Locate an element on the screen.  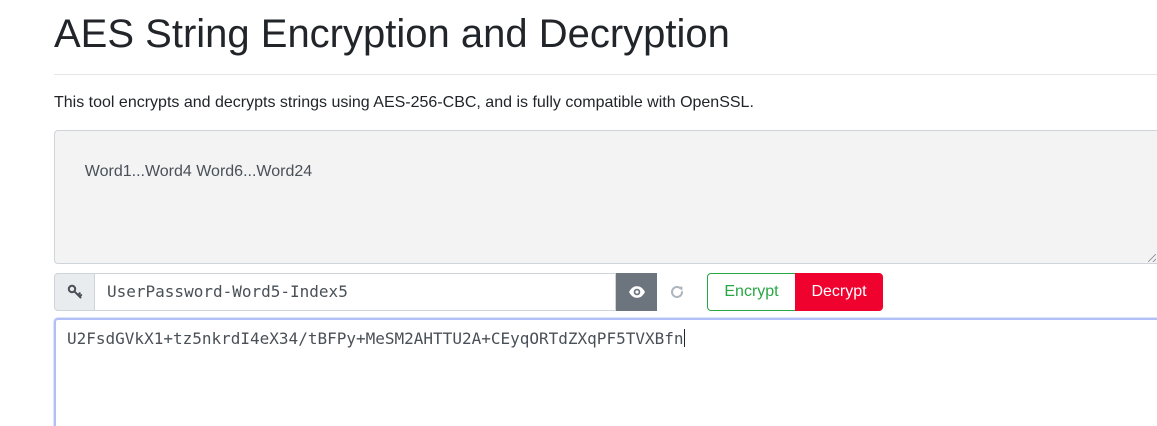
decrypt-button: Decrypt is located at coordinates (839, 292).